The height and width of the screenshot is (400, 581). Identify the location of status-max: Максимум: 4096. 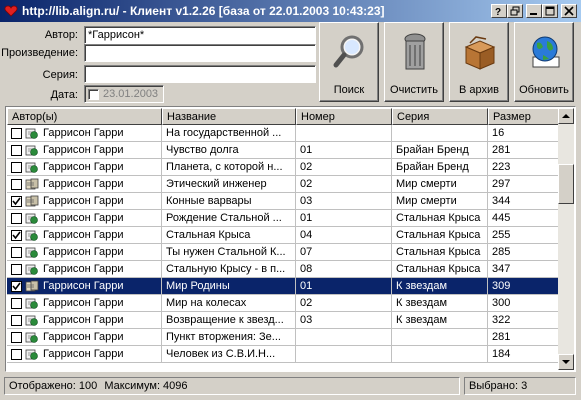
(146, 386).